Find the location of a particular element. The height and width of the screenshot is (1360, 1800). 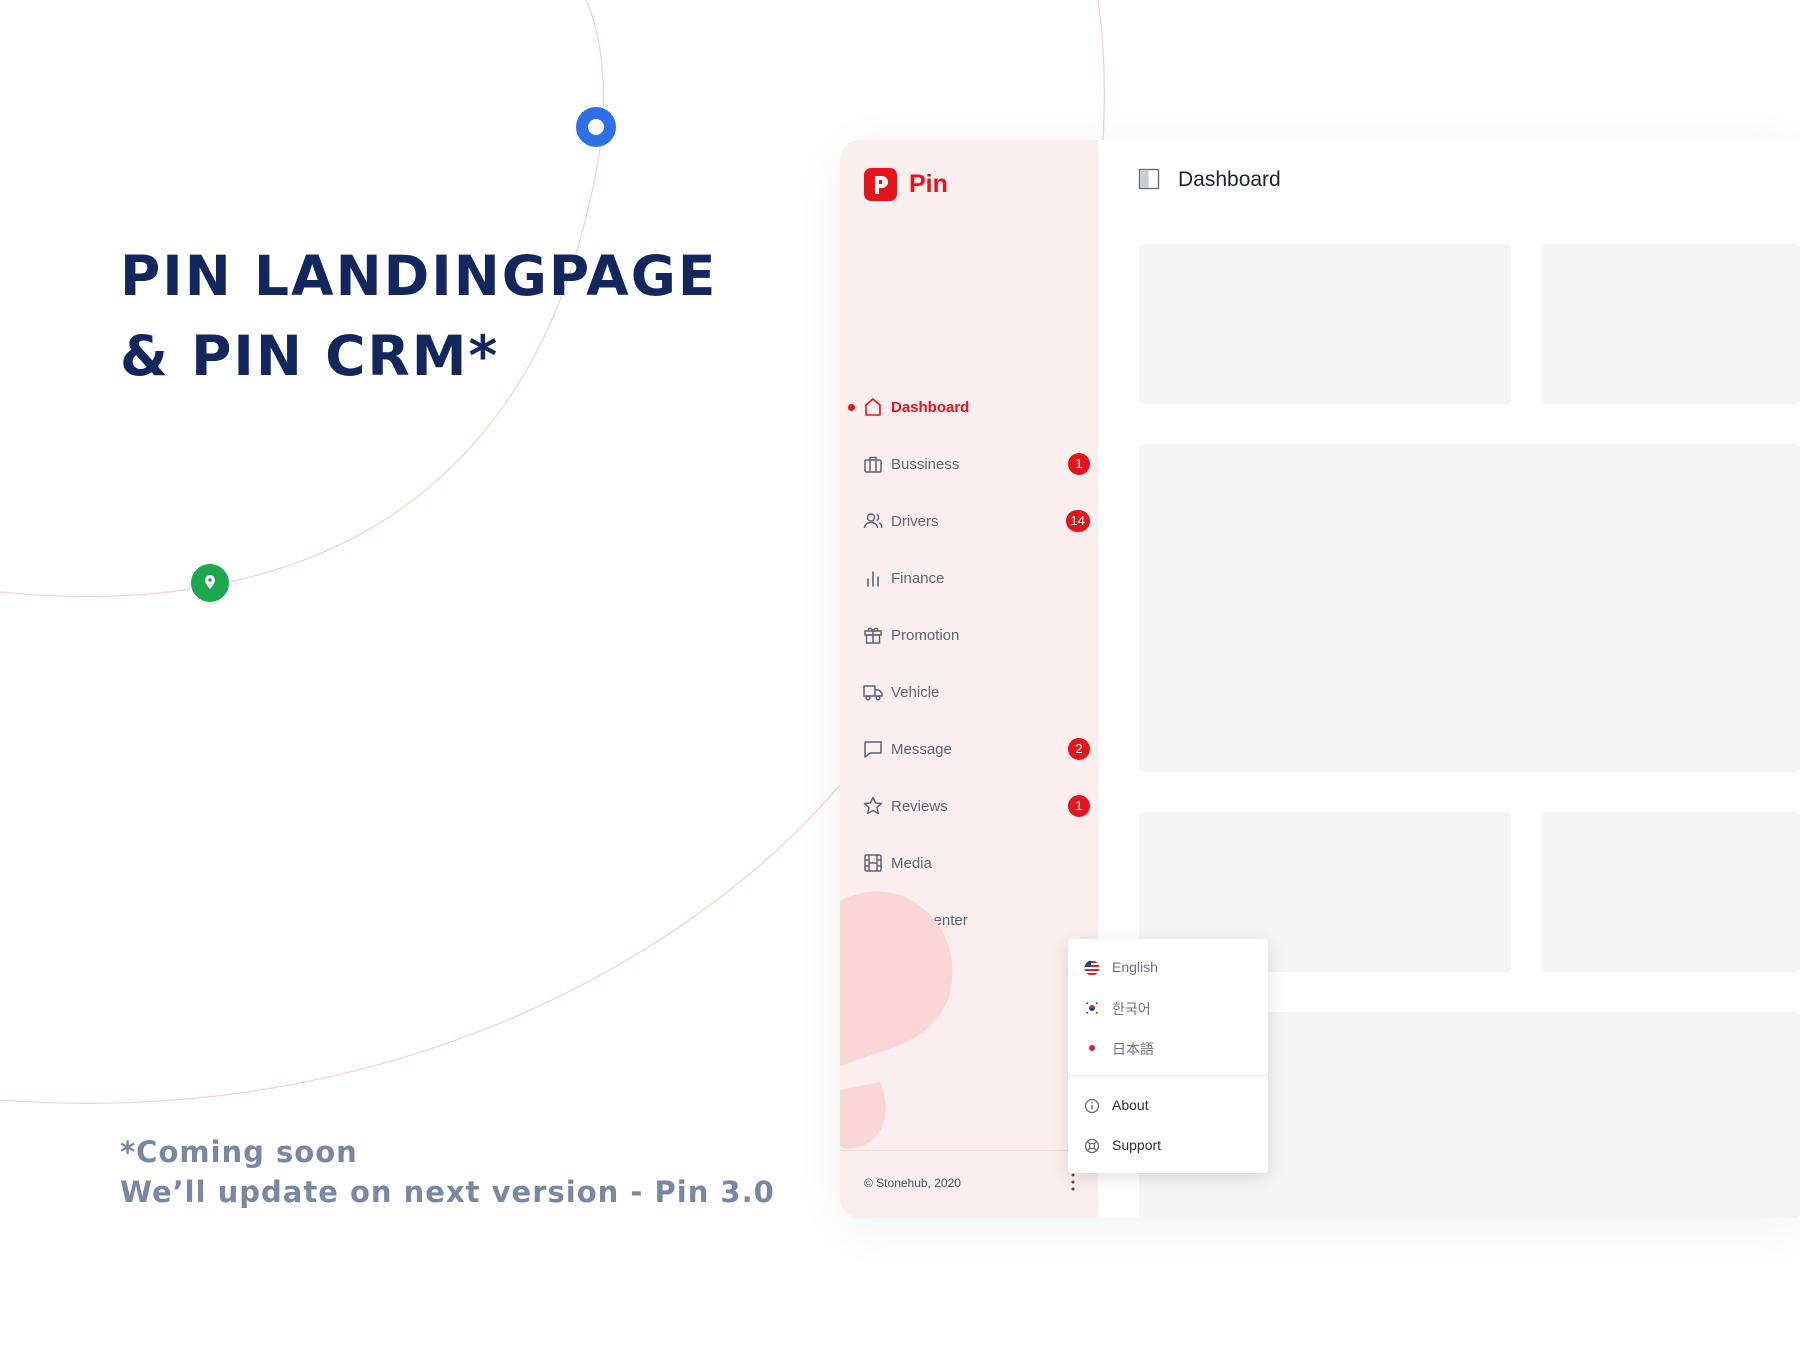

sidebar-item-label: Message is located at coordinates (921, 749).